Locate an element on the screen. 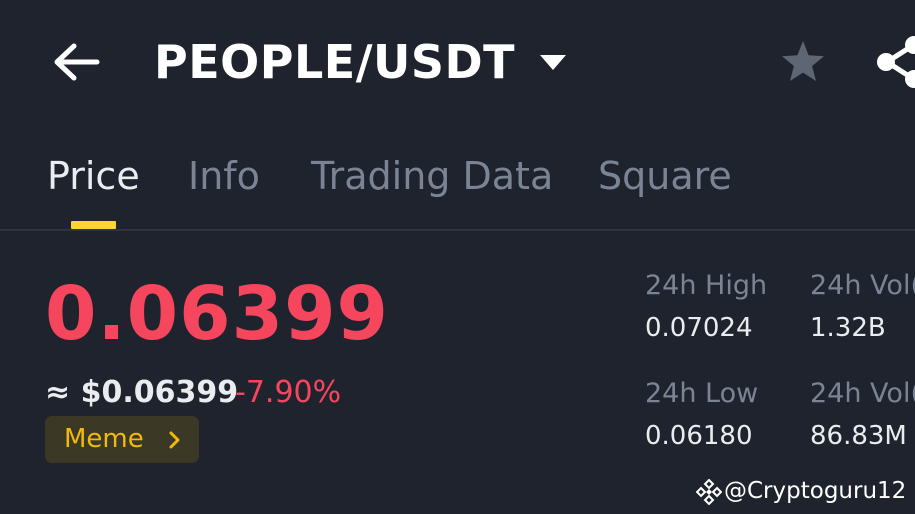 This screenshot has width=915, height=514. pair-title: PEOPLE/USDT is located at coordinates (334, 62).